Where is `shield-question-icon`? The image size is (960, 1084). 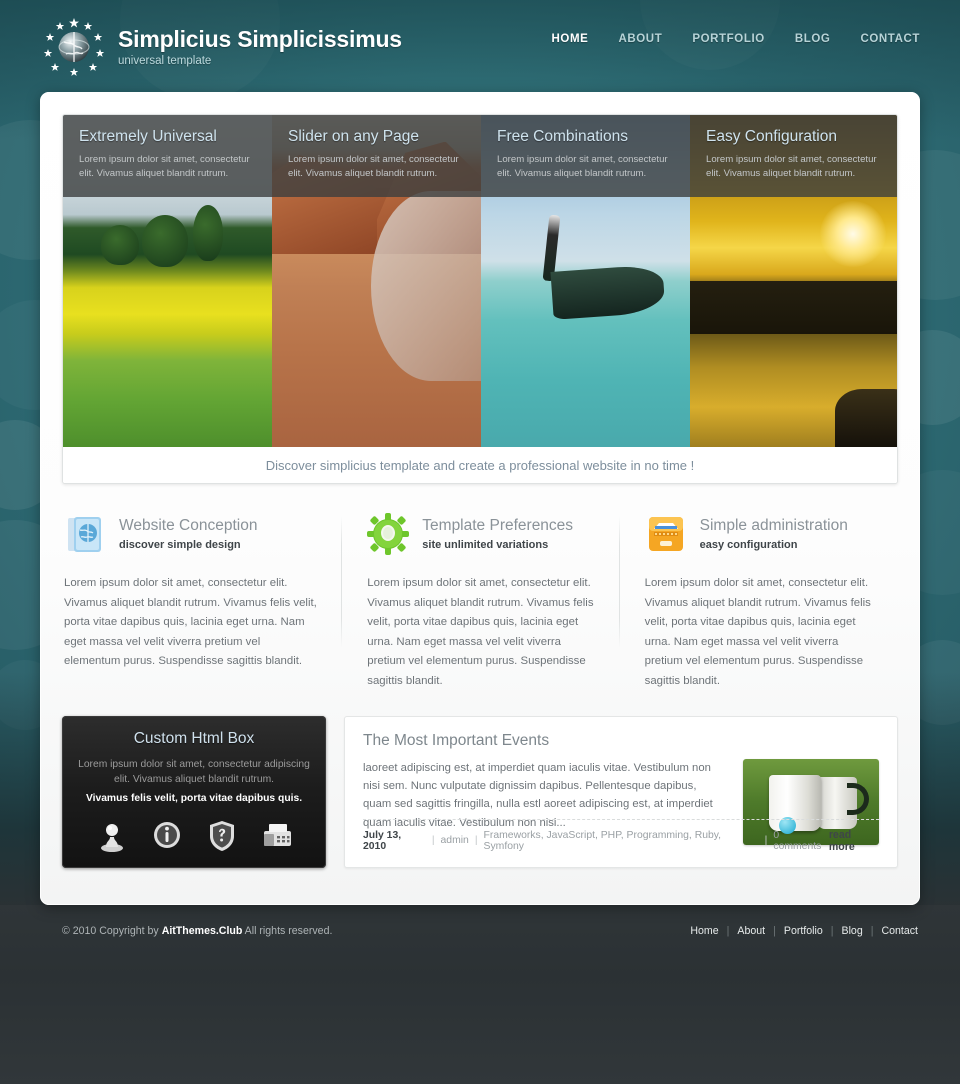 shield-question-icon is located at coordinates (222, 836).